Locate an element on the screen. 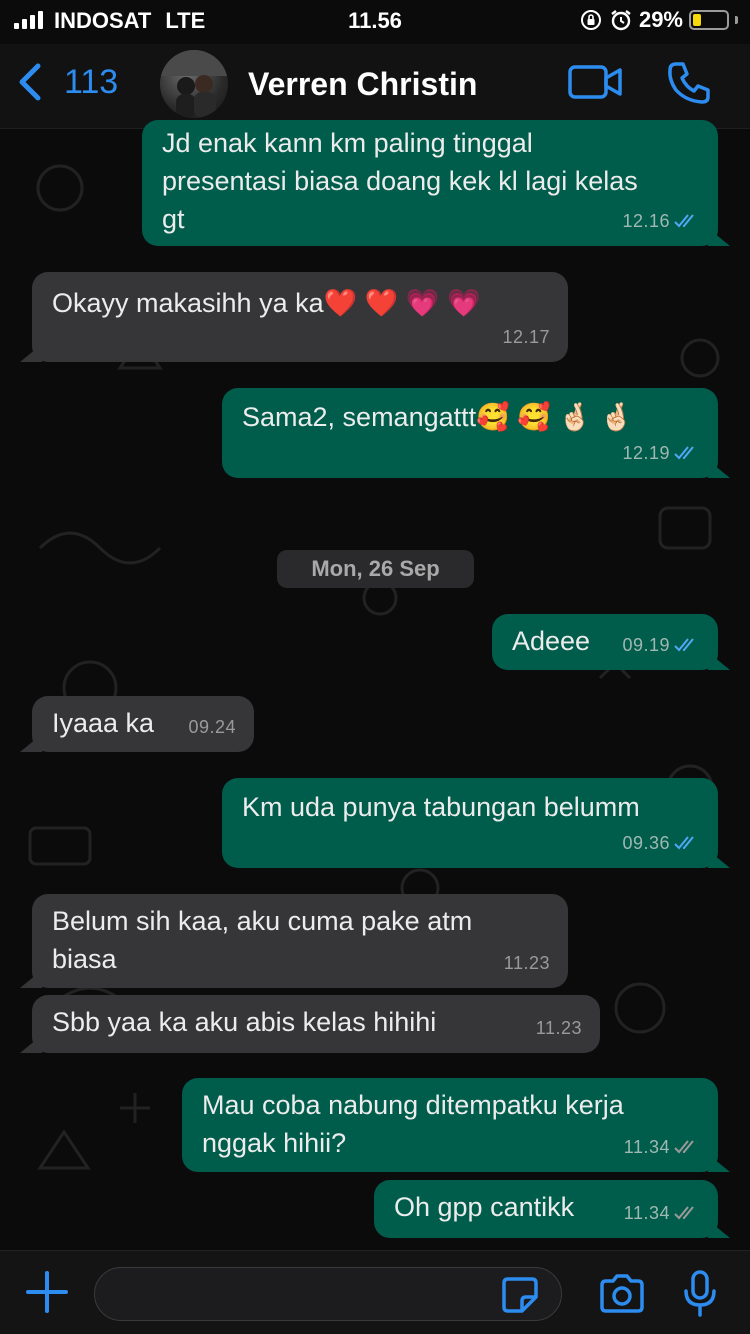 This screenshot has height=1334, width=750. message-bubble-incoming: Iyaaa ka 09.24 is located at coordinates (137, 724).